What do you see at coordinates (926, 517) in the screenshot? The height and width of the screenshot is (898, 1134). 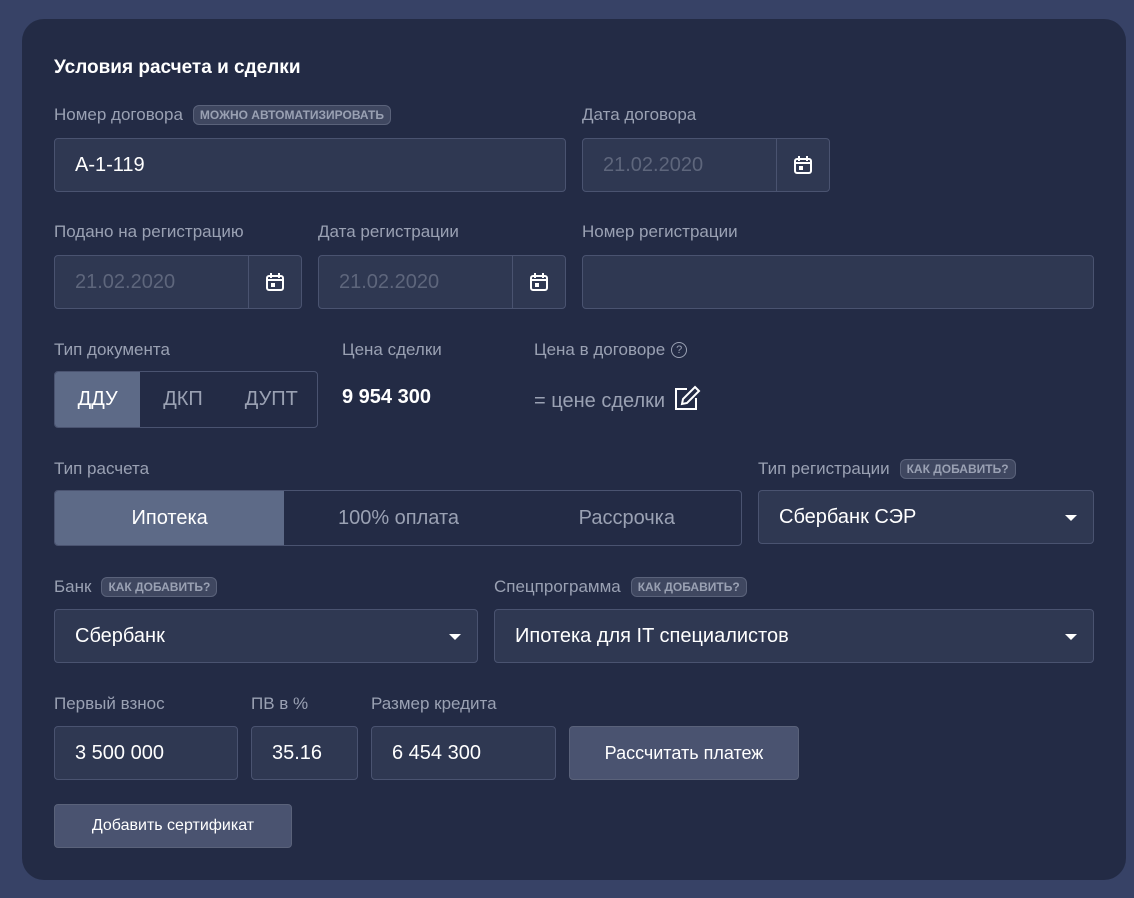 I see `reg-type-select: Сбербанк СЭР` at bounding box center [926, 517].